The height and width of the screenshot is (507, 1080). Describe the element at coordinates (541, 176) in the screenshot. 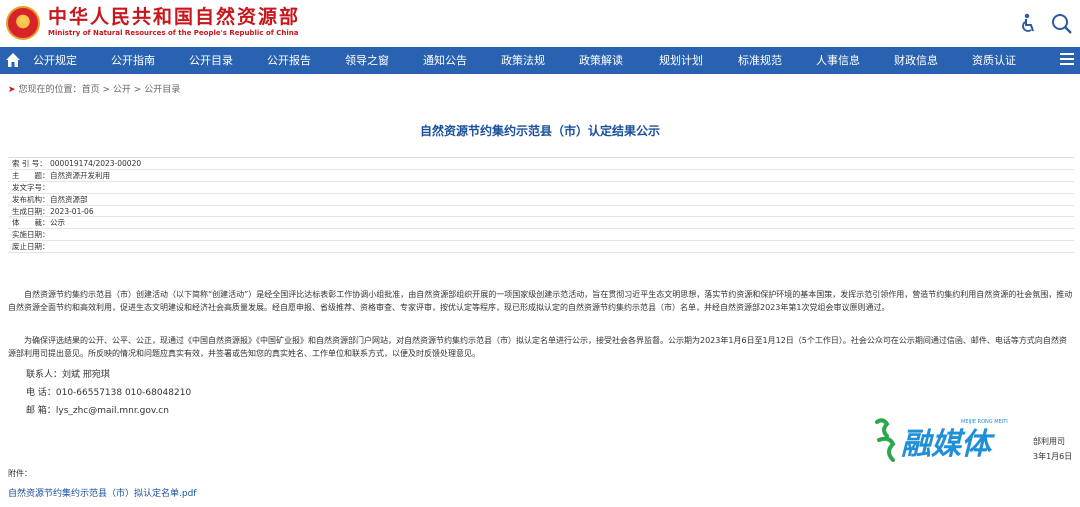

I see `meta-row-topic: 主 题： 自然资源开发利用` at that location.